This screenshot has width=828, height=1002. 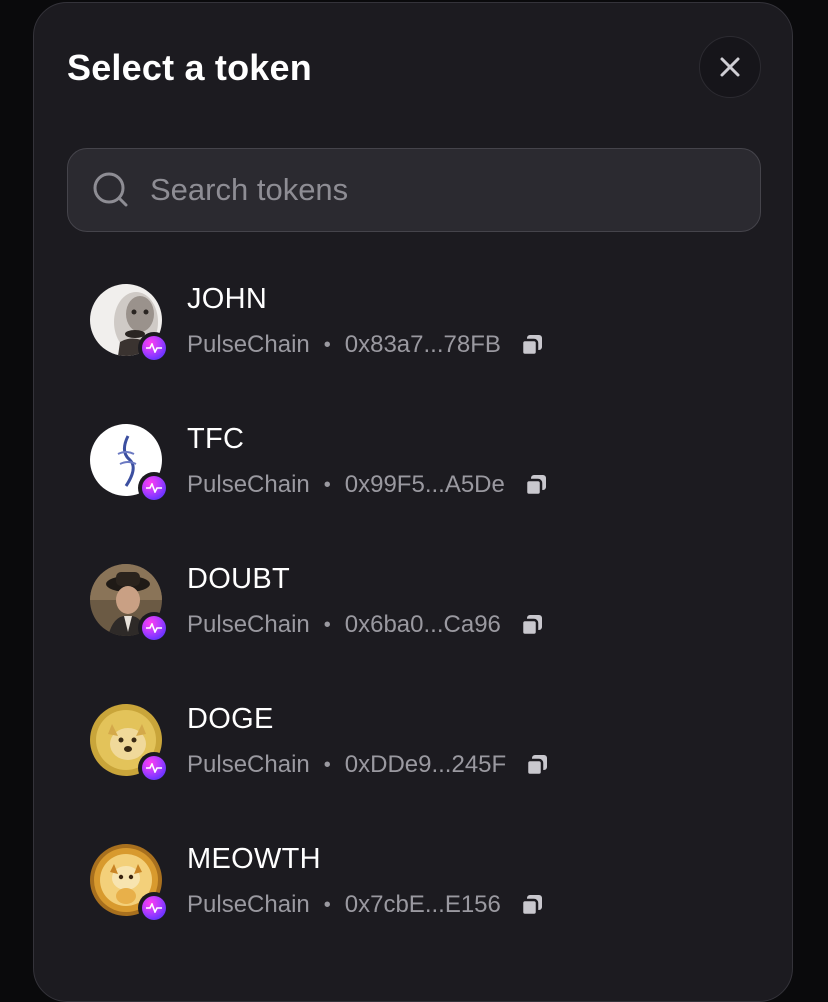 I want to click on token-address: 0x7cbE...E156, so click(x=422, y=904).